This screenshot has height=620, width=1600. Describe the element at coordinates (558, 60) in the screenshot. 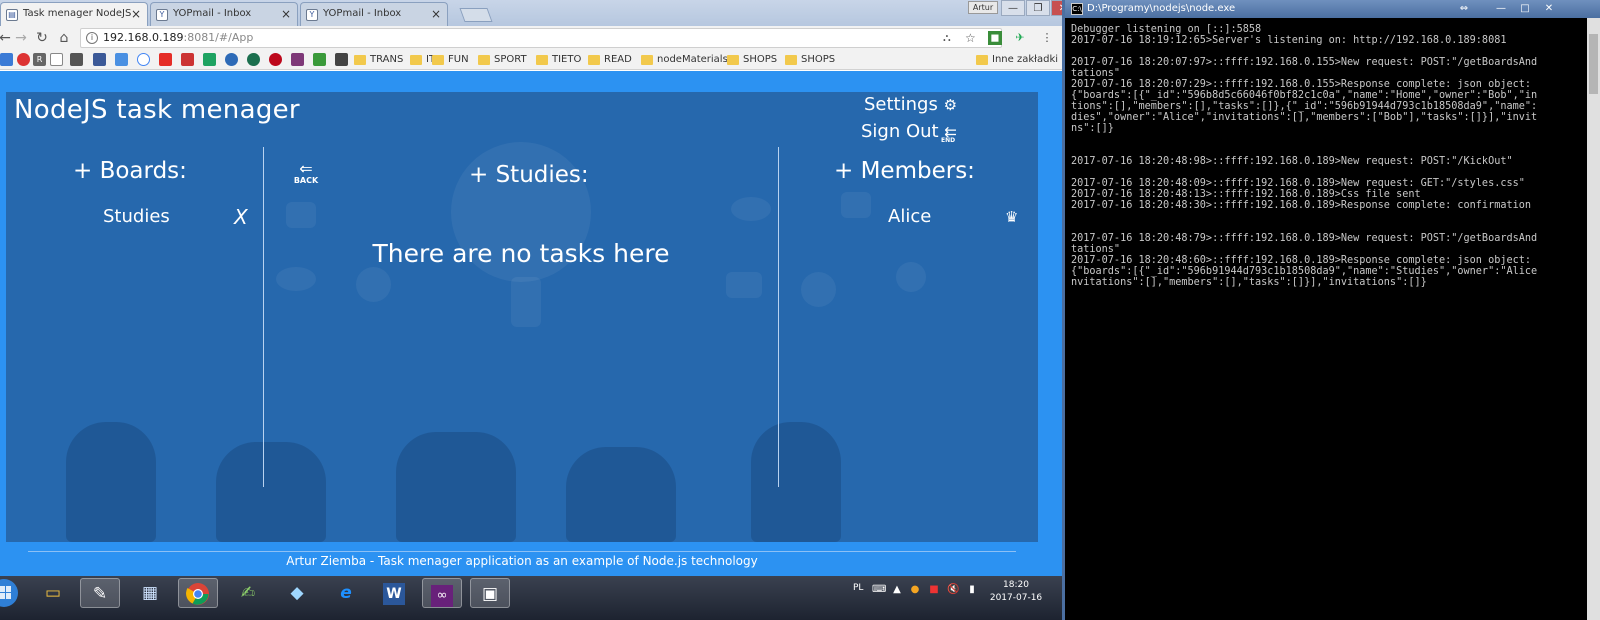

I see `bookmark-folder: TIETO` at that location.